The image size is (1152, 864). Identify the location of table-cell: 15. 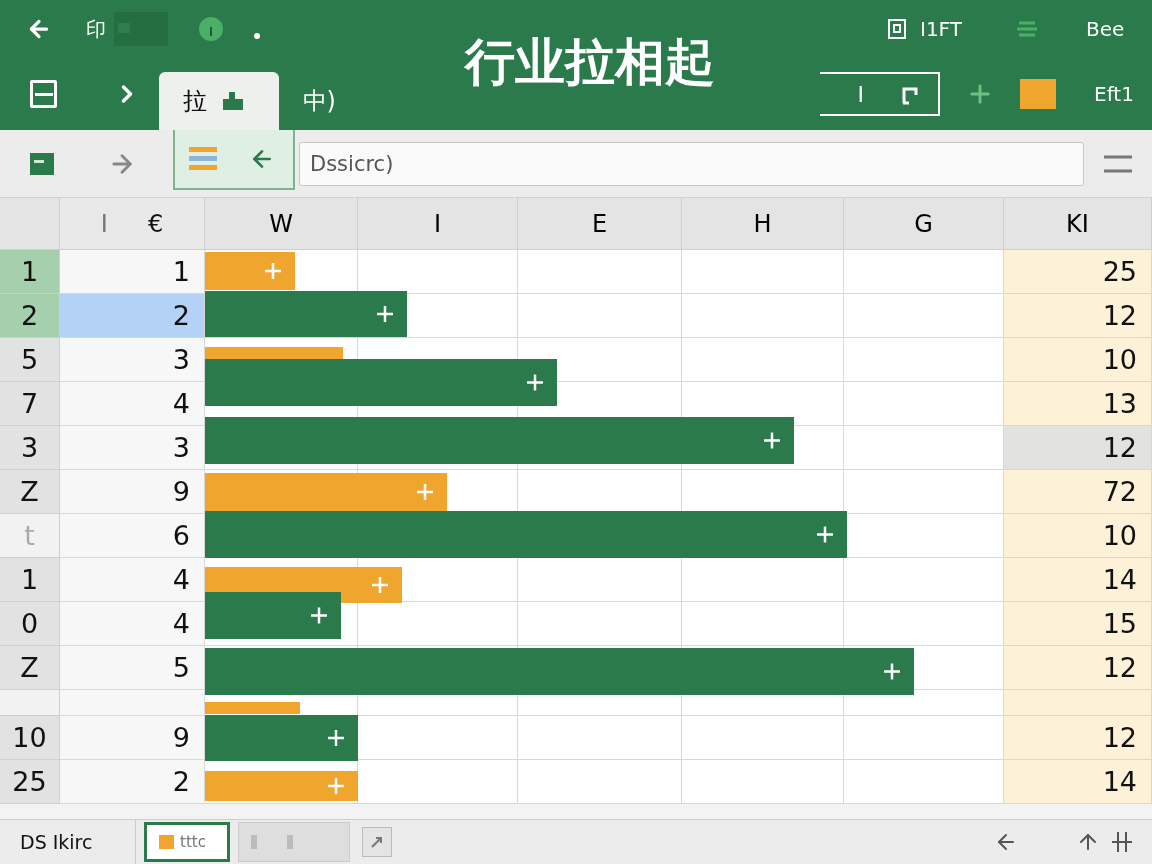
(1078, 624).